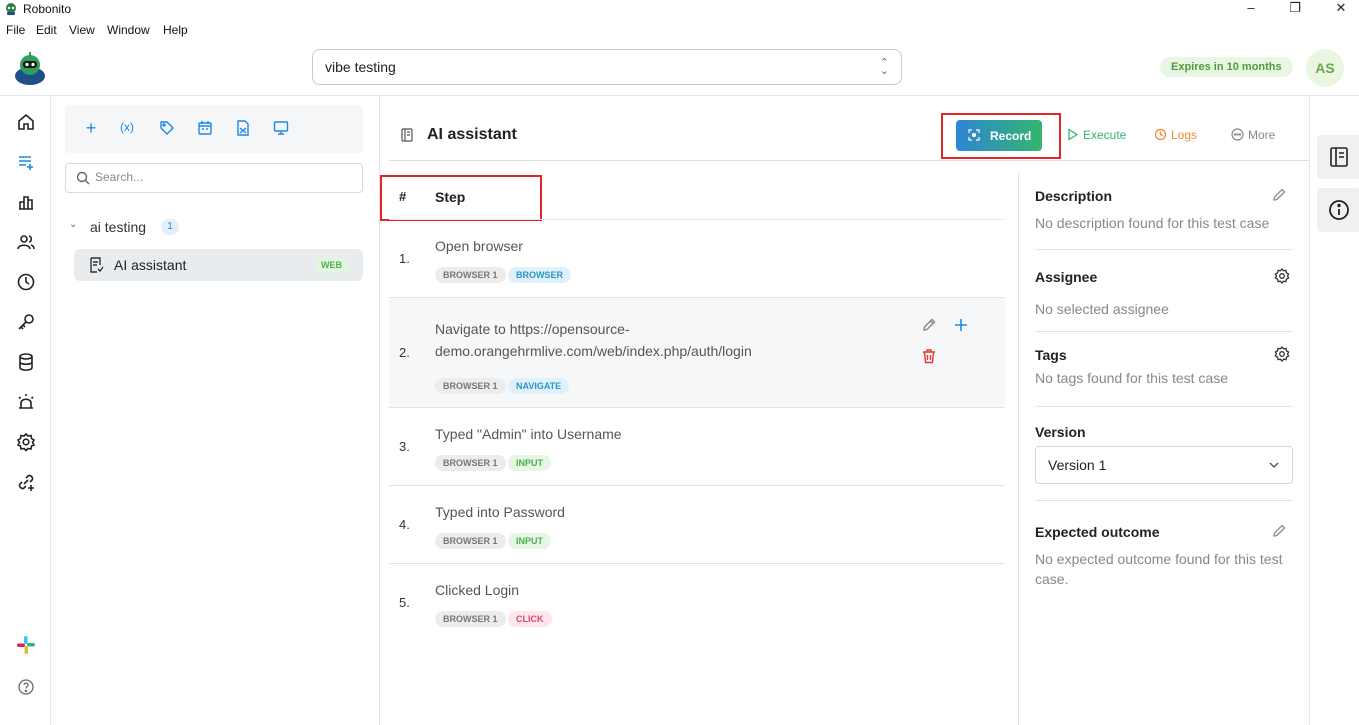 The height and width of the screenshot is (725, 1359). Describe the element at coordinates (175, 30) in the screenshot. I see `menu-help: Help` at that location.